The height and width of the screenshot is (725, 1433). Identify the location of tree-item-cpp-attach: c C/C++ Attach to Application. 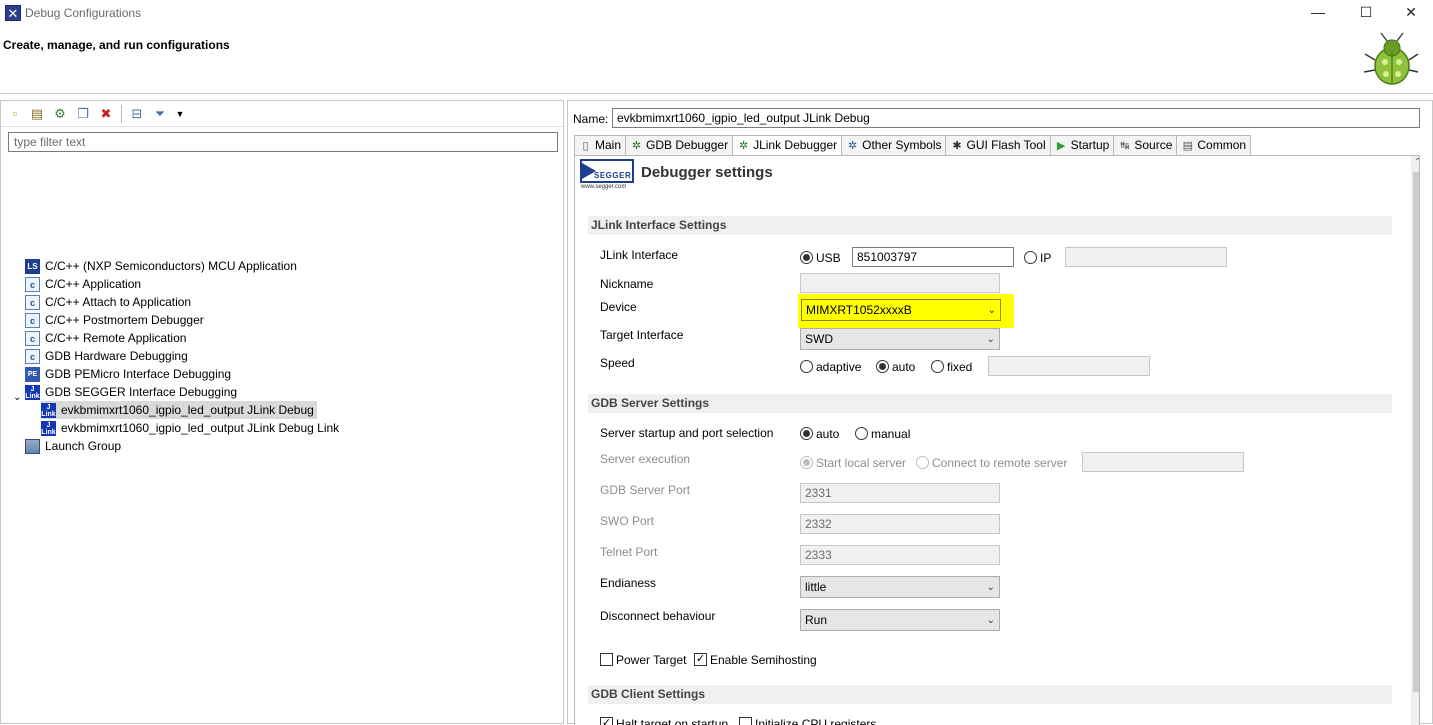
(108, 302).